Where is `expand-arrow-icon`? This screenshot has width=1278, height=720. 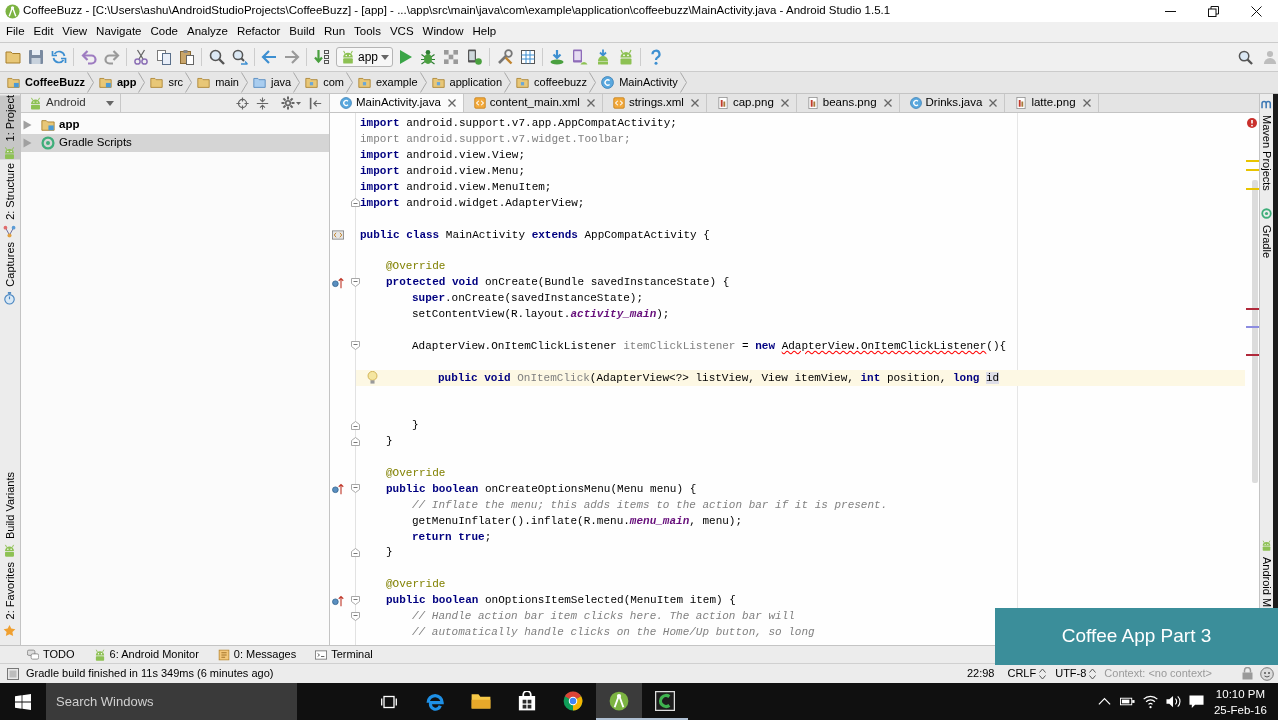 expand-arrow-icon is located at coordinates (27, 125).